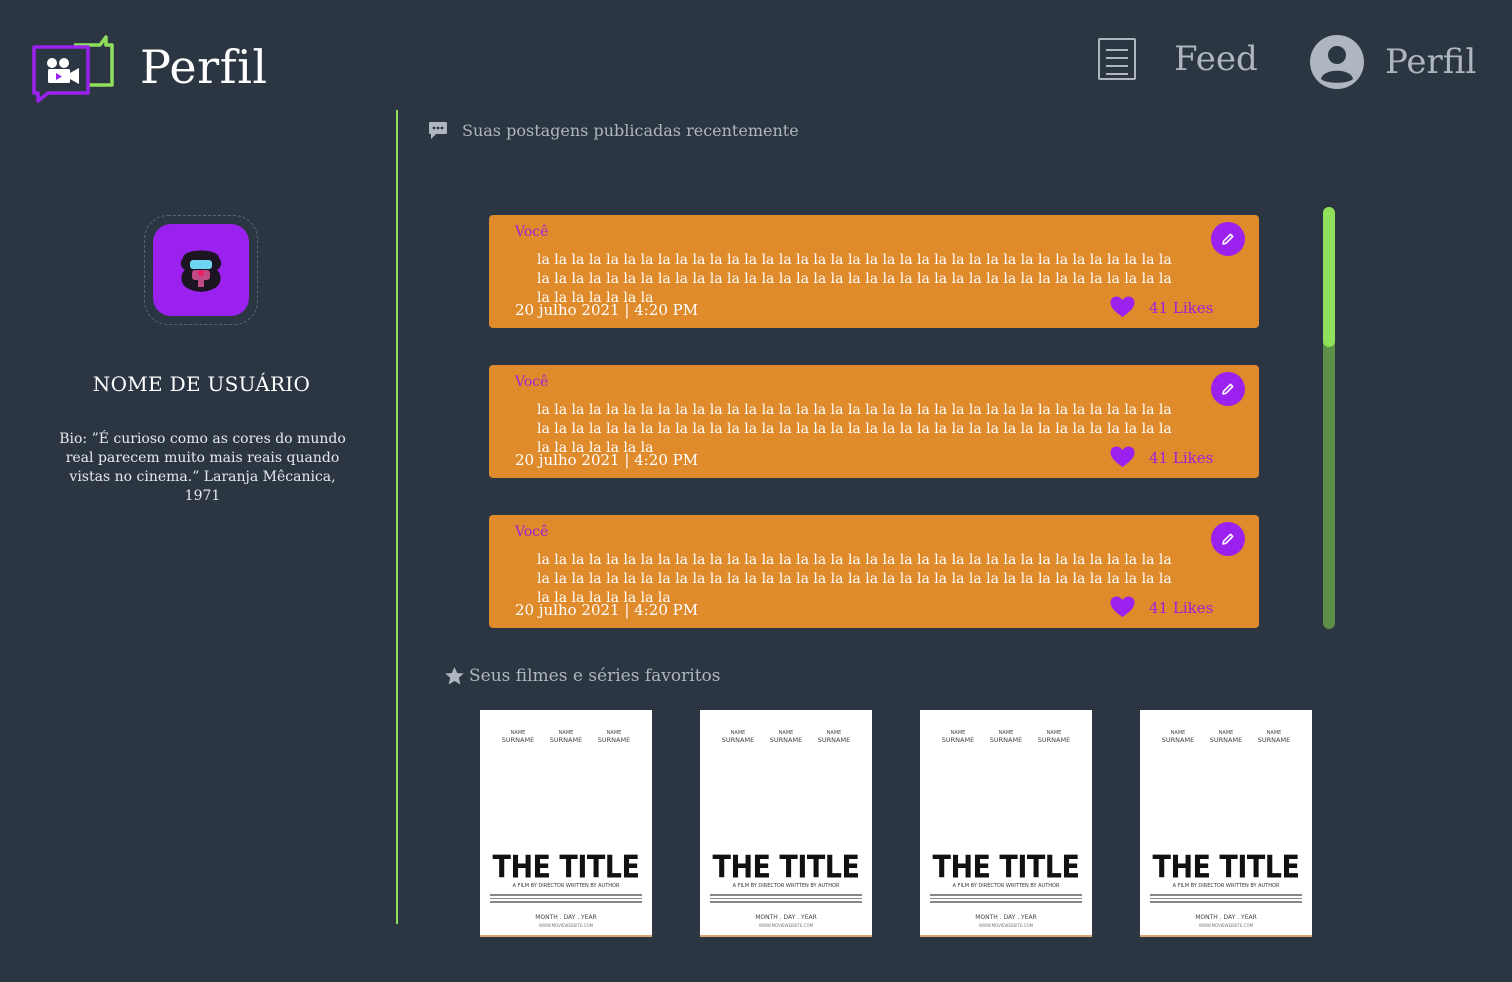 The height and width of the screenshot is (982, 1512). I want to click on star-icon, so click(454, 676).